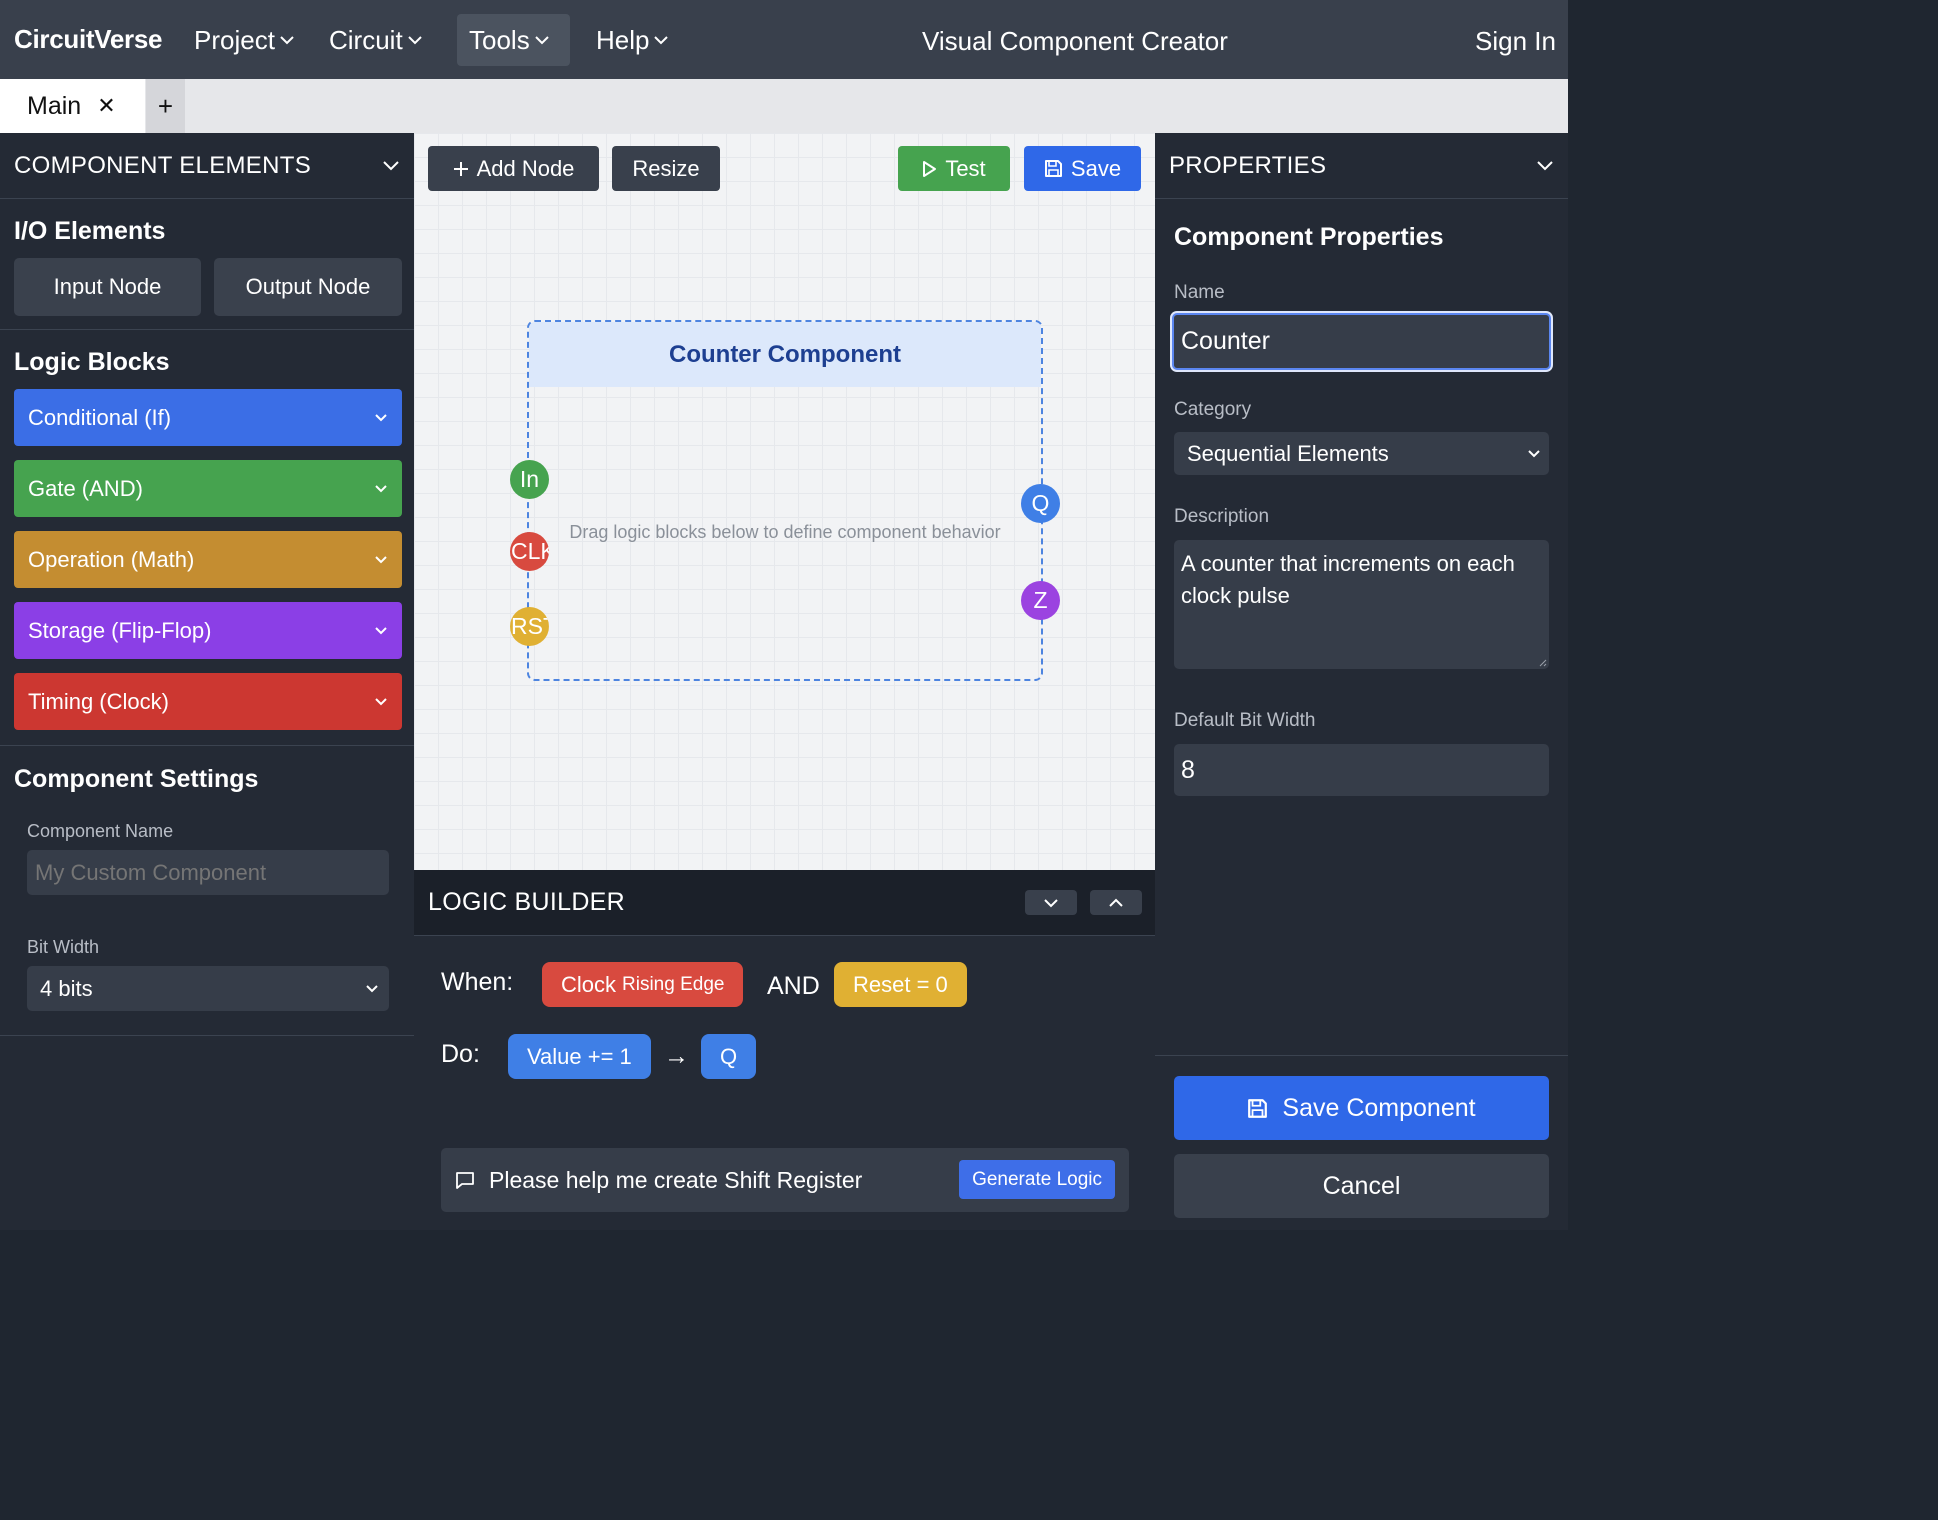  Describe the element at coordinates (784, 903) in the screenshot. I see `logic-builder-header: LOGIC BUILDER` at that location.